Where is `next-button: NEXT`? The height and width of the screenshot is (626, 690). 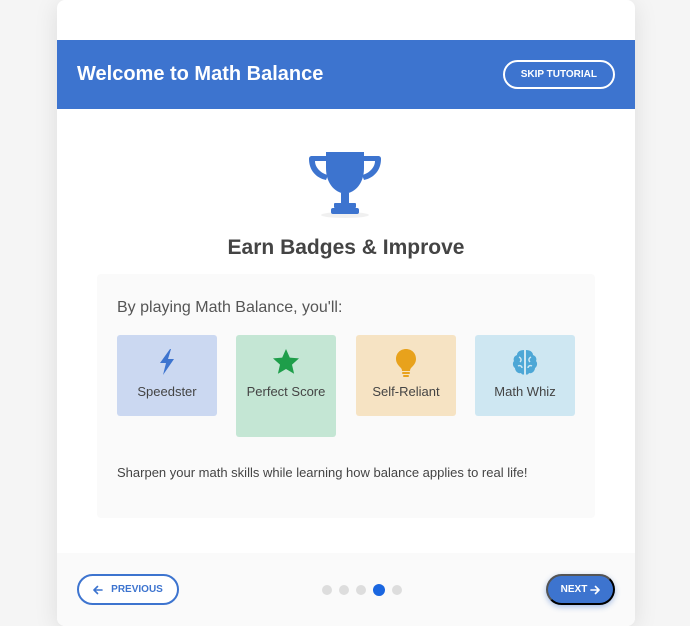
next-button: NEXT is located at coordinates (580, 589).